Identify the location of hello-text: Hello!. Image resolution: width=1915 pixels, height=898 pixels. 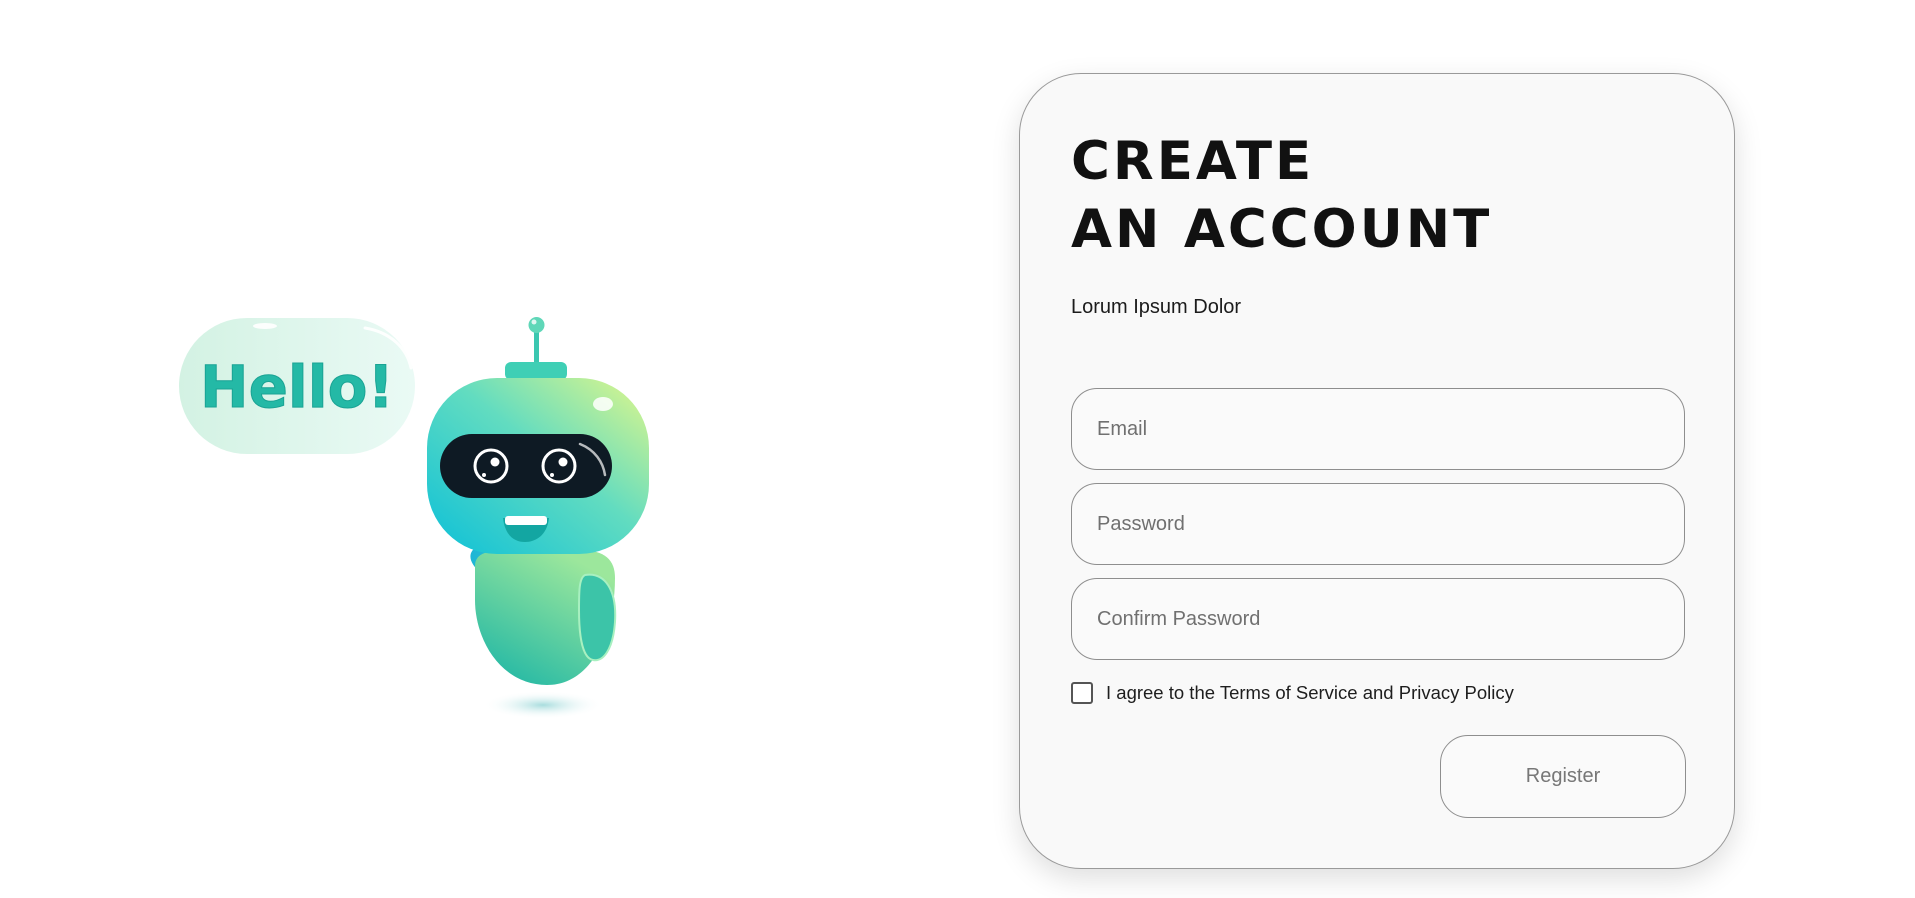
(297, 387).